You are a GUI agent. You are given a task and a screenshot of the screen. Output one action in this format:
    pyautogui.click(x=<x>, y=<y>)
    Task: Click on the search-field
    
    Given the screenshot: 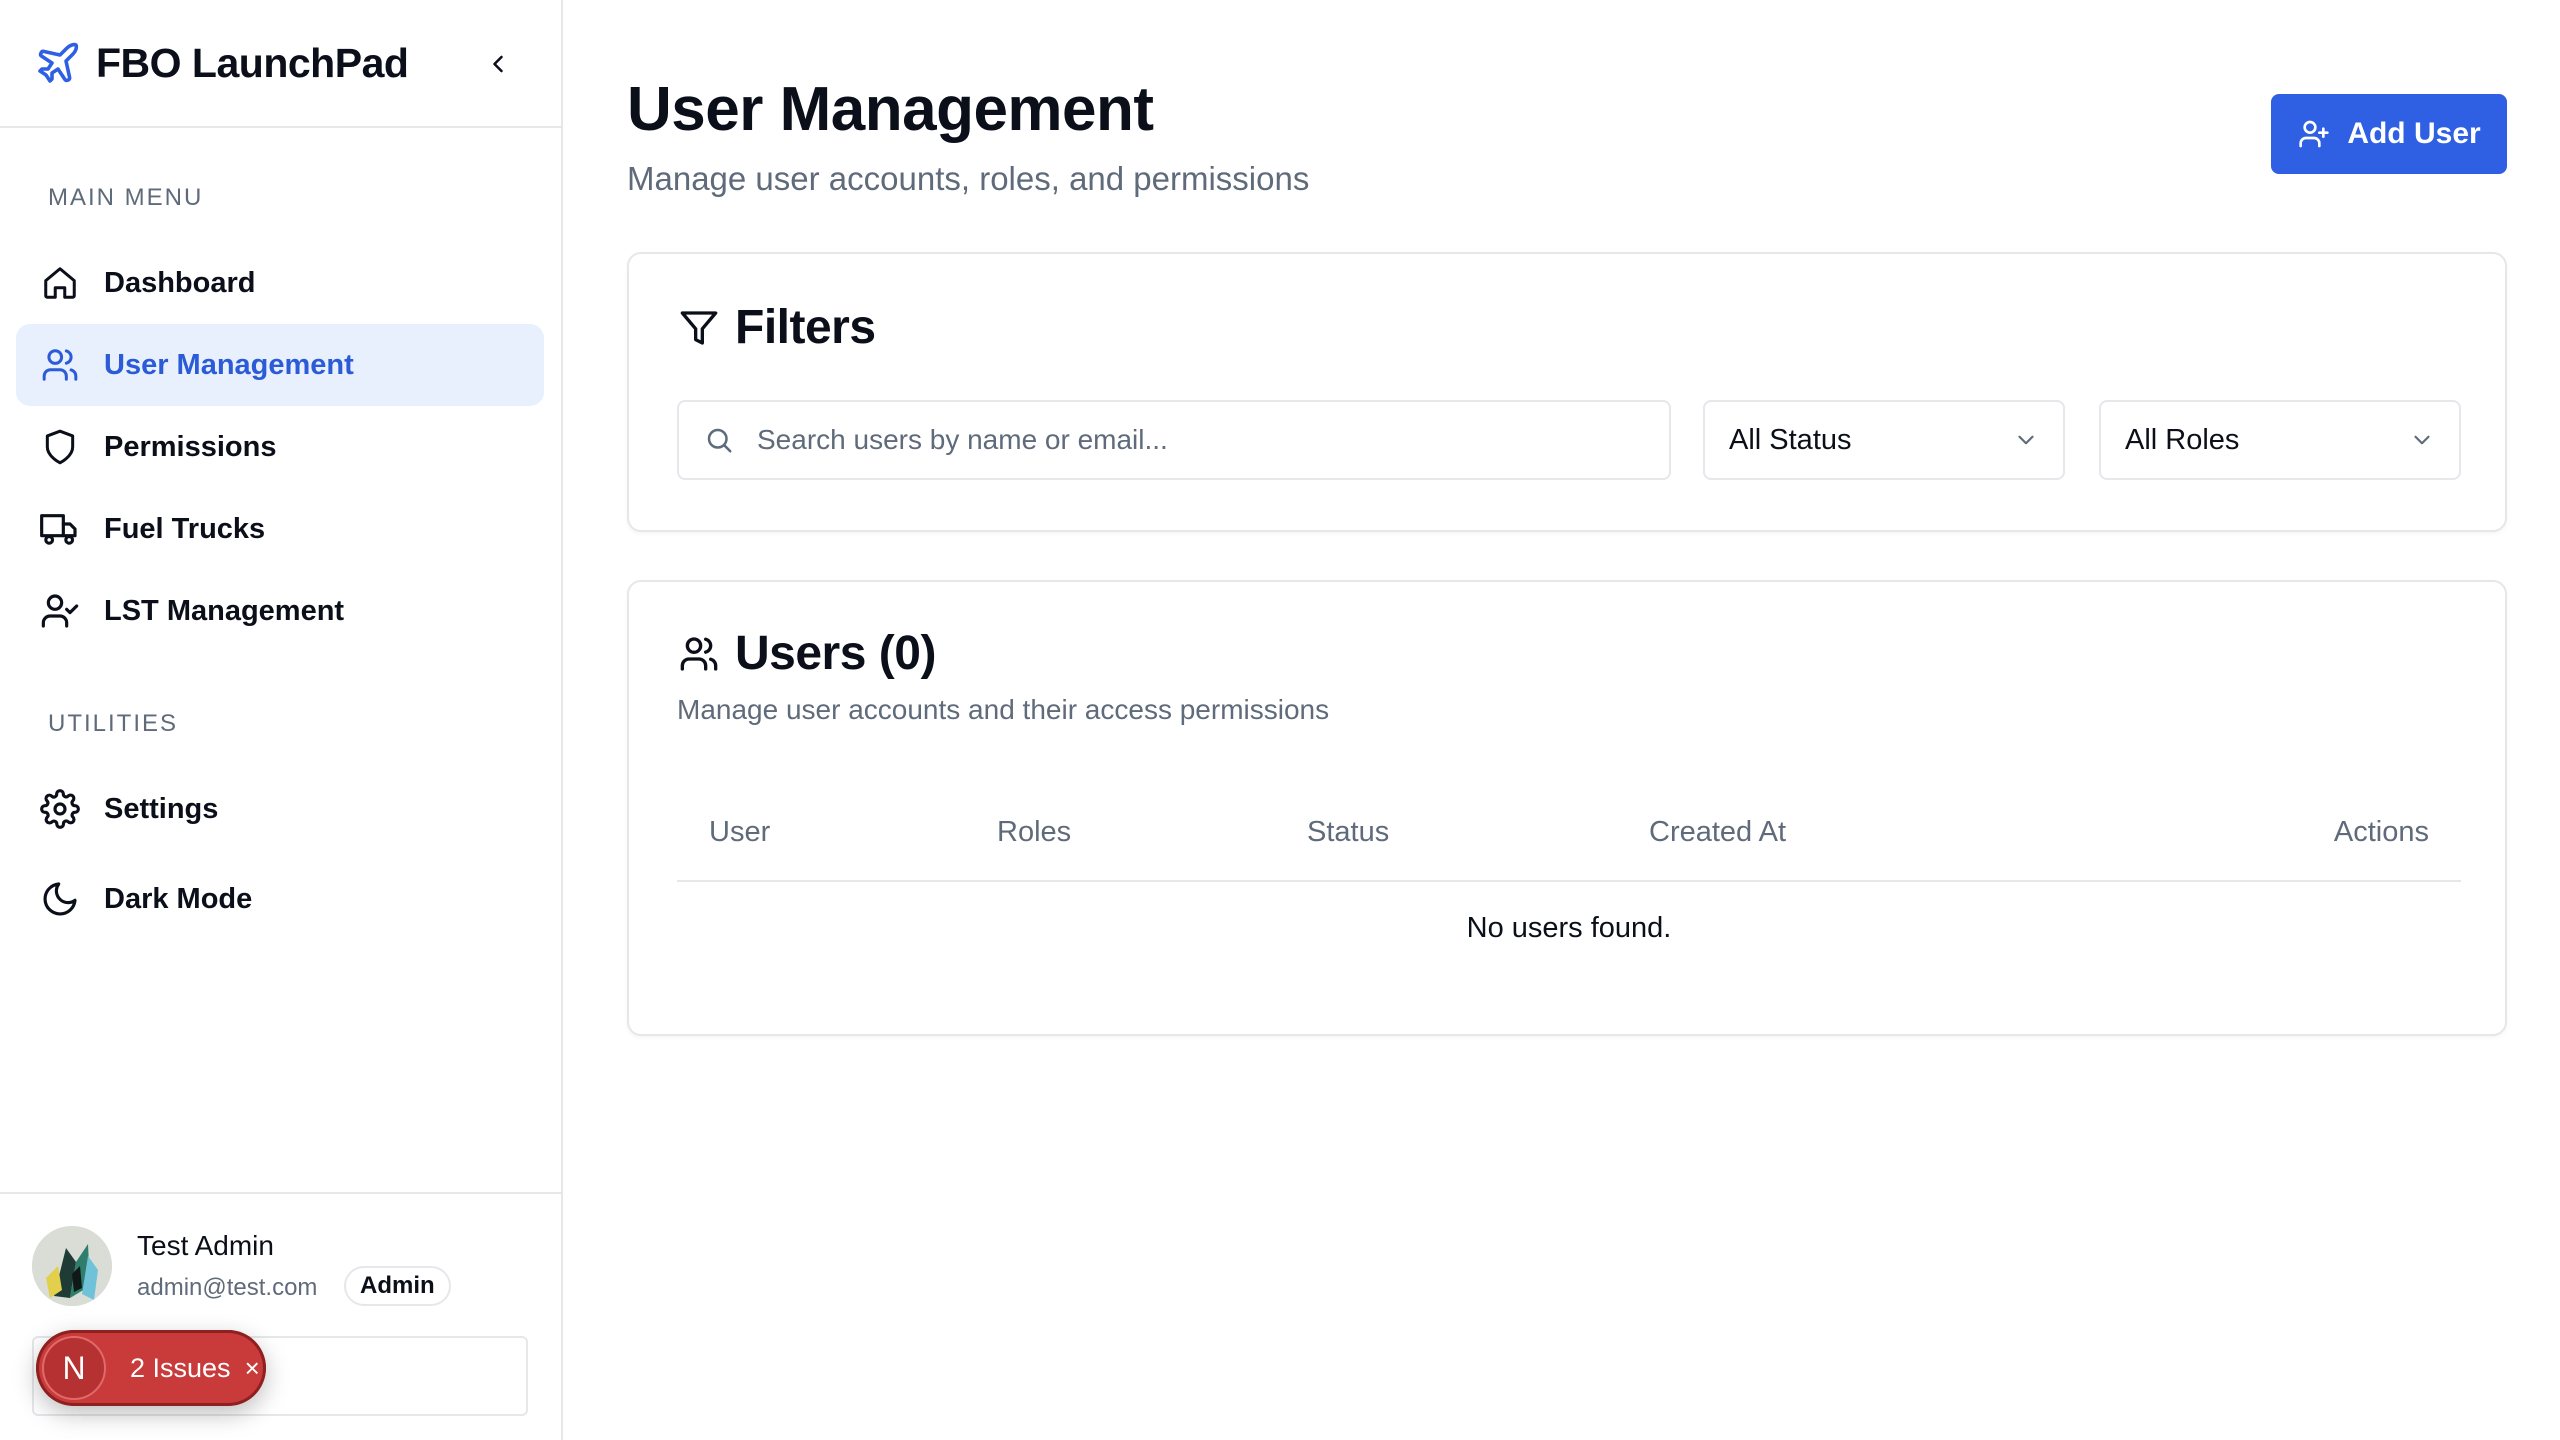 What is the action you would take?
    pyautogui.click(x=1174, y=440)
    